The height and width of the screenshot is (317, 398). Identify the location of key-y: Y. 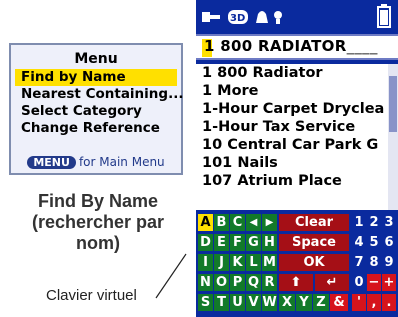
(304, 302).